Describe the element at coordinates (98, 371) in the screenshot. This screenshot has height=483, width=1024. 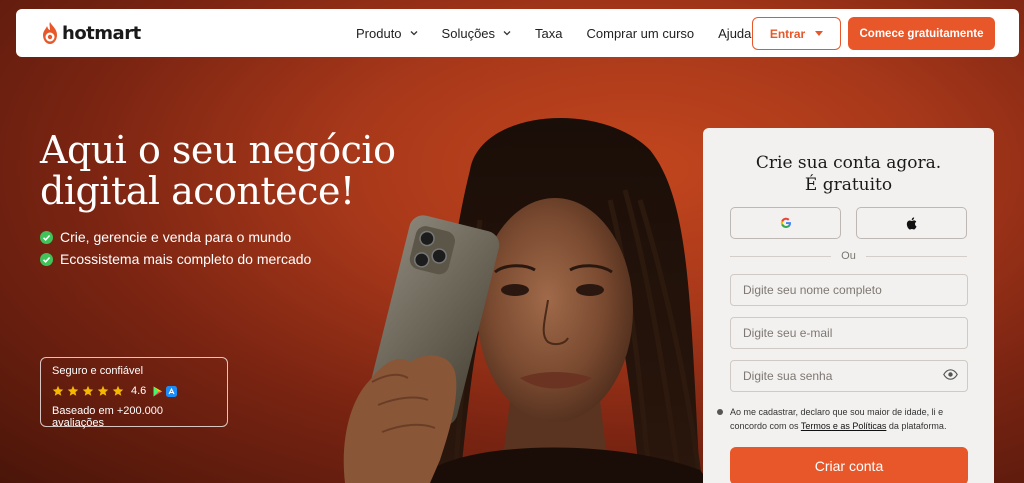
I see `trust-title: Seguro e confiável` at that location.